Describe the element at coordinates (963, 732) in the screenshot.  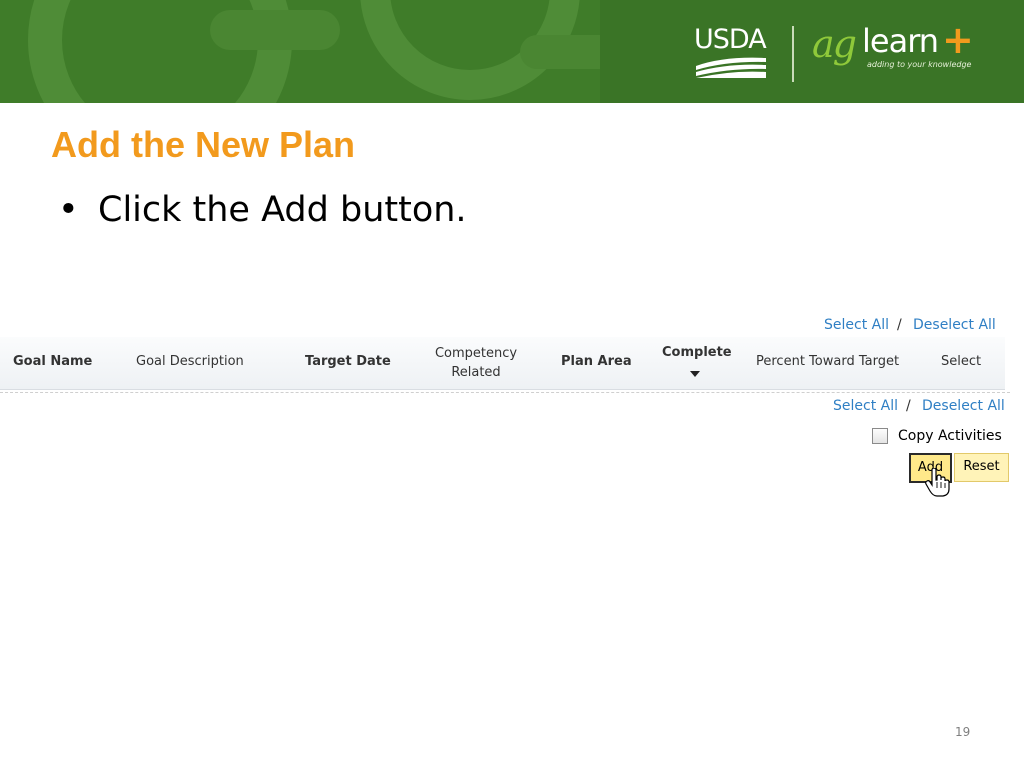
I see `page-number: 19` at that location.